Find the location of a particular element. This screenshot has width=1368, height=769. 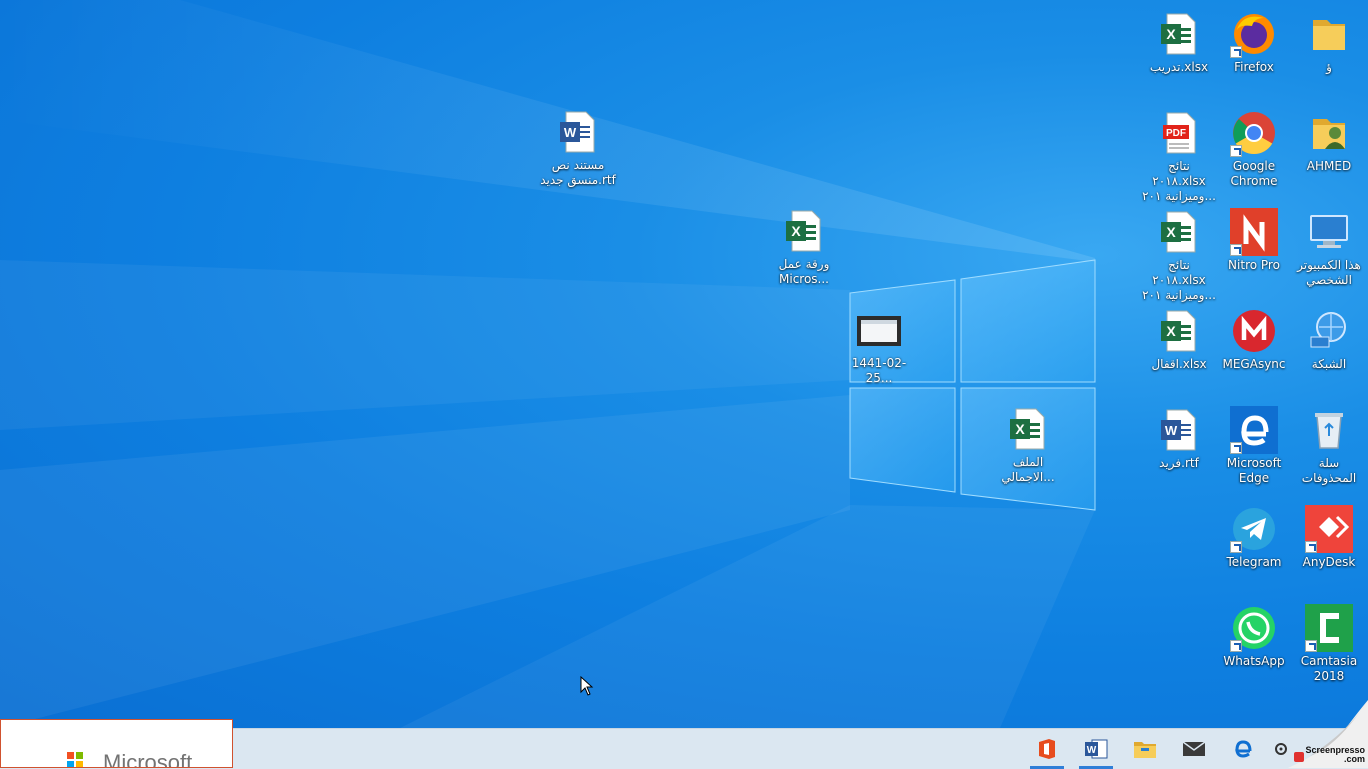

mega-icon is located at coordinates (1254, 331).